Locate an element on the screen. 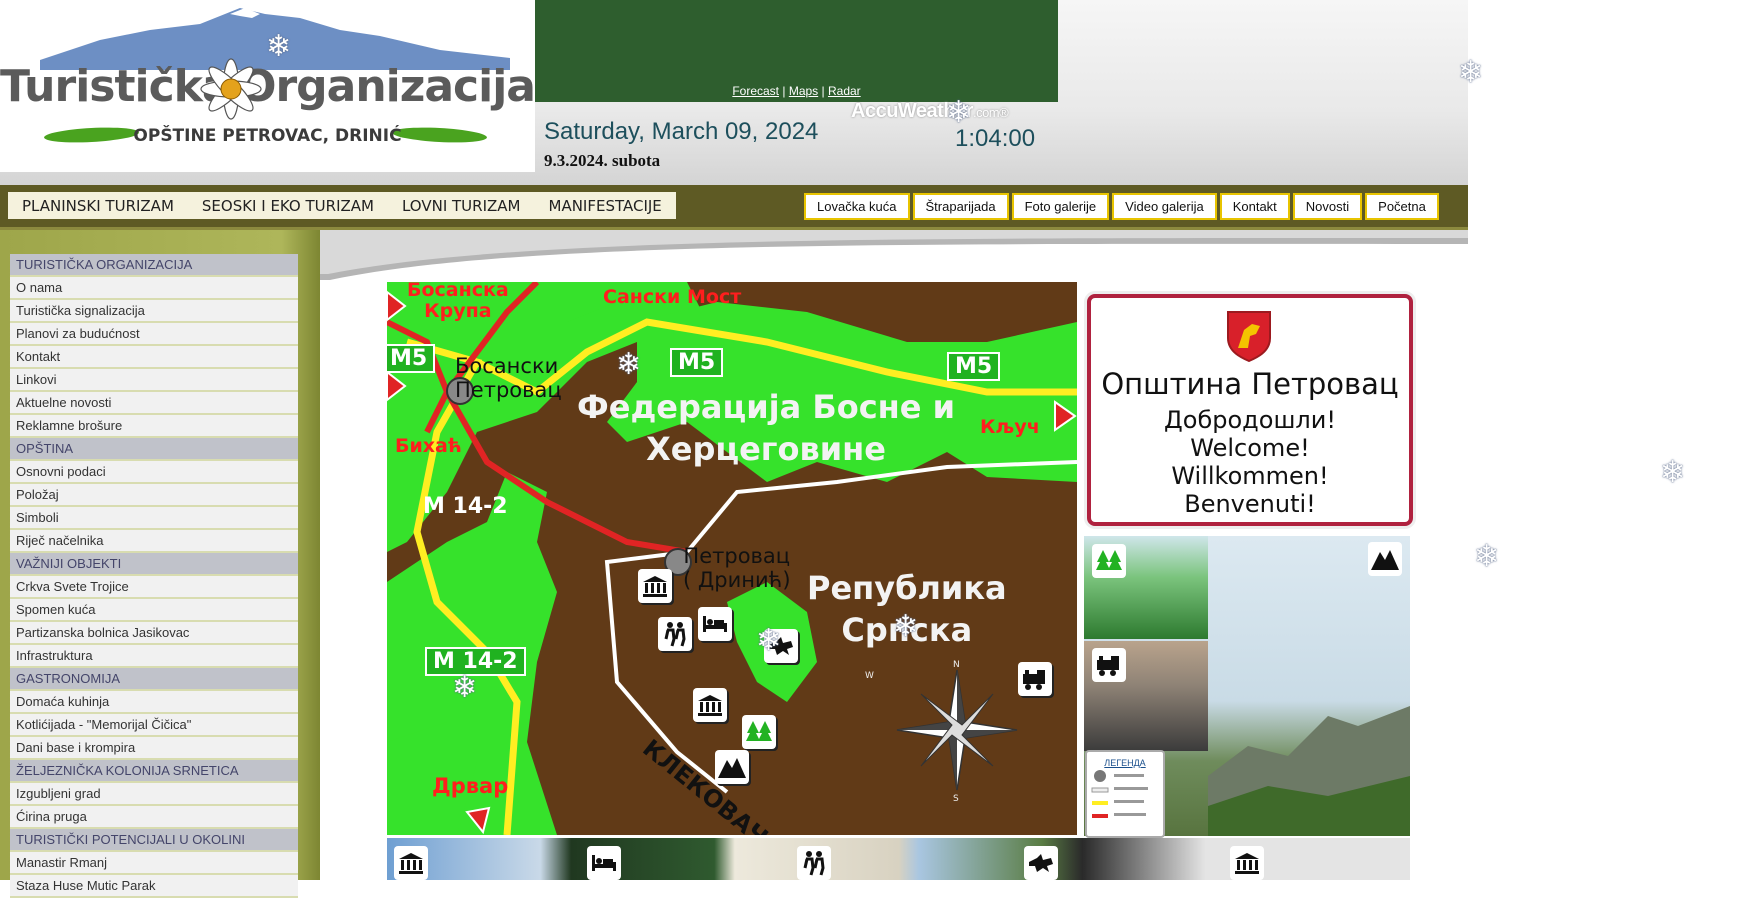 This screenshot has width=1741, height=898. tab-video-galerija: Video galerija is located at coordinates (1164, 206).